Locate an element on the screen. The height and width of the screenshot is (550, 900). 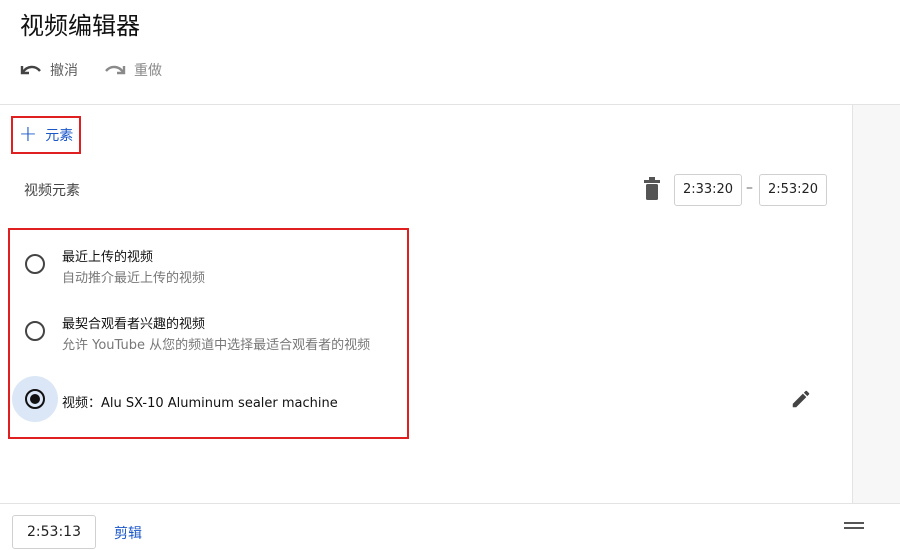
option-subtitle-recent: 自动推介最近上传的视频 is located at coordinates (134, 278).